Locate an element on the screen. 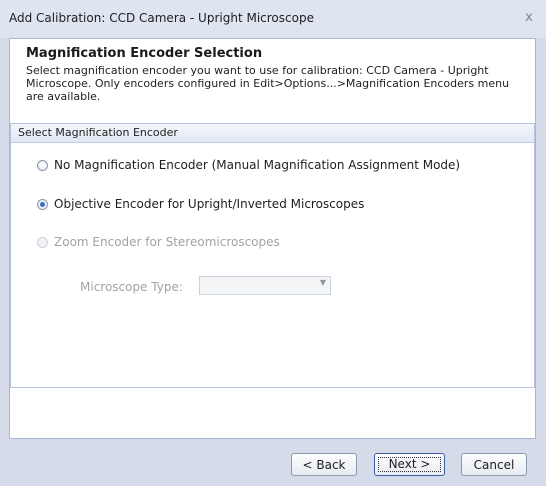  radio-checked-icon is located at coordinates (42, 204).